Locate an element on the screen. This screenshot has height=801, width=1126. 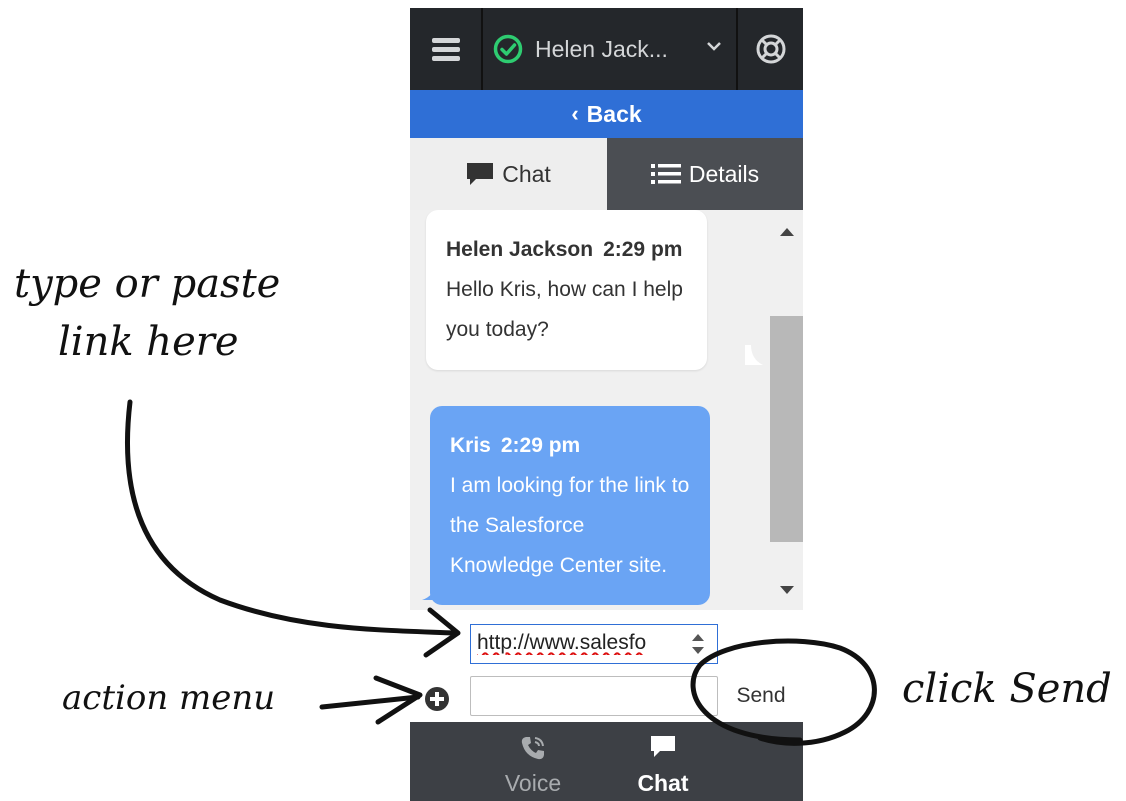
spinner-arrows-icon is located at coordinates (698, 644).